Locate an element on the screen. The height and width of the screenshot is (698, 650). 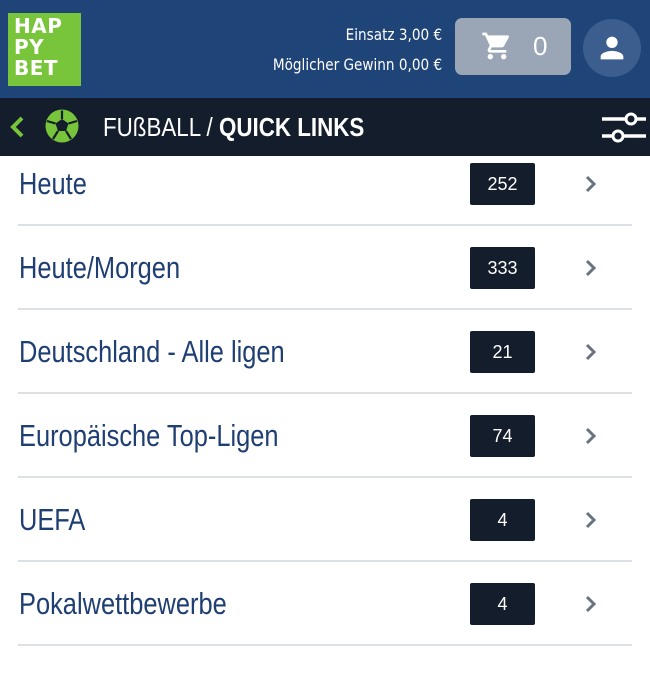
item-count-badge: 333 is located at coordinates (502, 268).